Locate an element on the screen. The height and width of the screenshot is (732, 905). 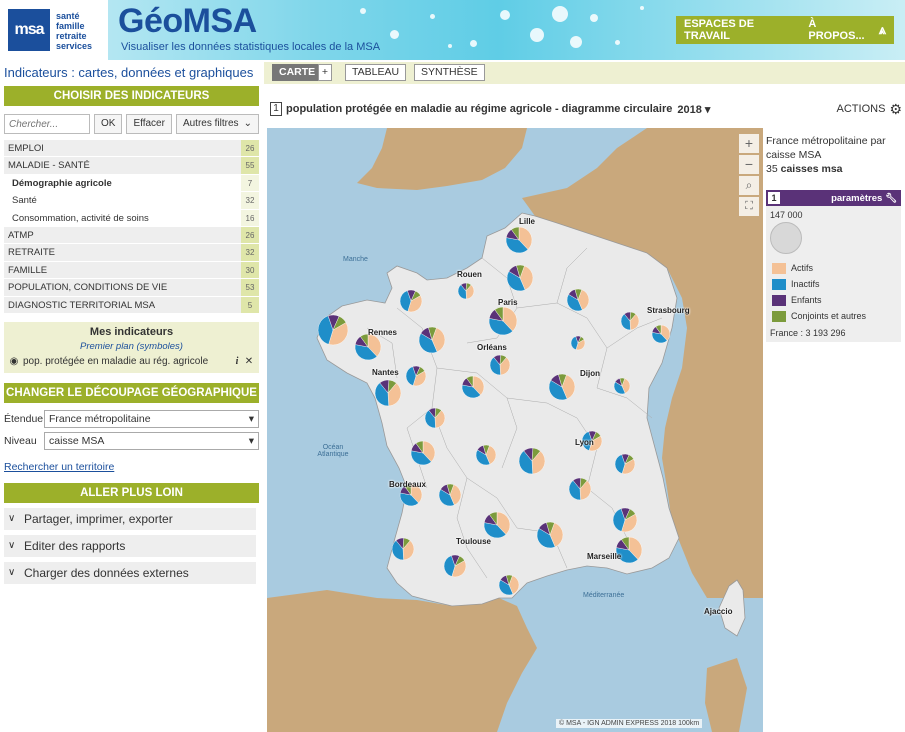
close-icon: ✕ is located at coordinates (249, 361).